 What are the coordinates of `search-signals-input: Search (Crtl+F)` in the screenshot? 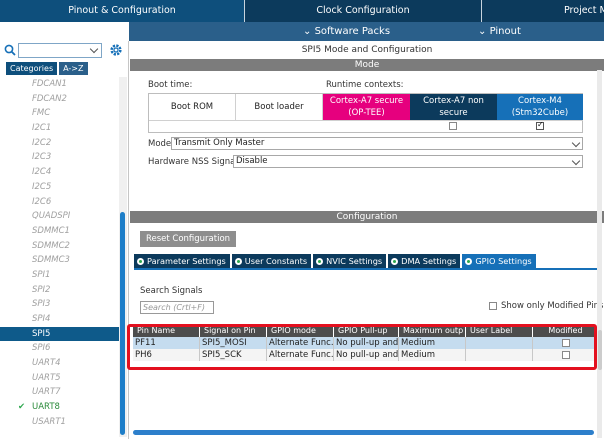 It's located at (177, 307).